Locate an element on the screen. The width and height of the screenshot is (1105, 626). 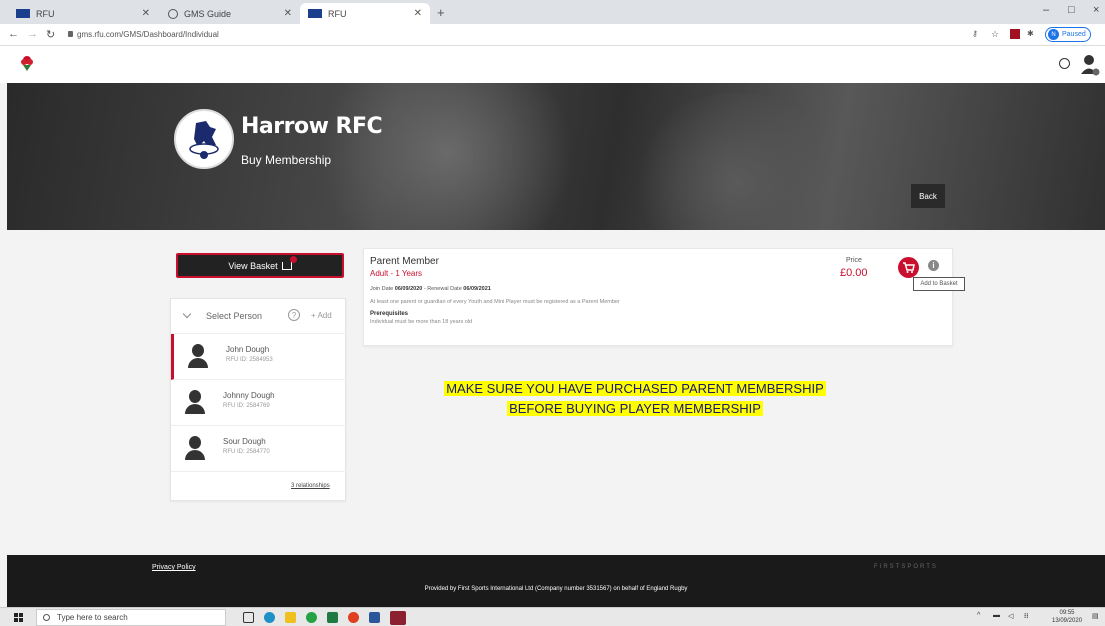
select-person-label: Select Person is located at coordinates (234, 316).